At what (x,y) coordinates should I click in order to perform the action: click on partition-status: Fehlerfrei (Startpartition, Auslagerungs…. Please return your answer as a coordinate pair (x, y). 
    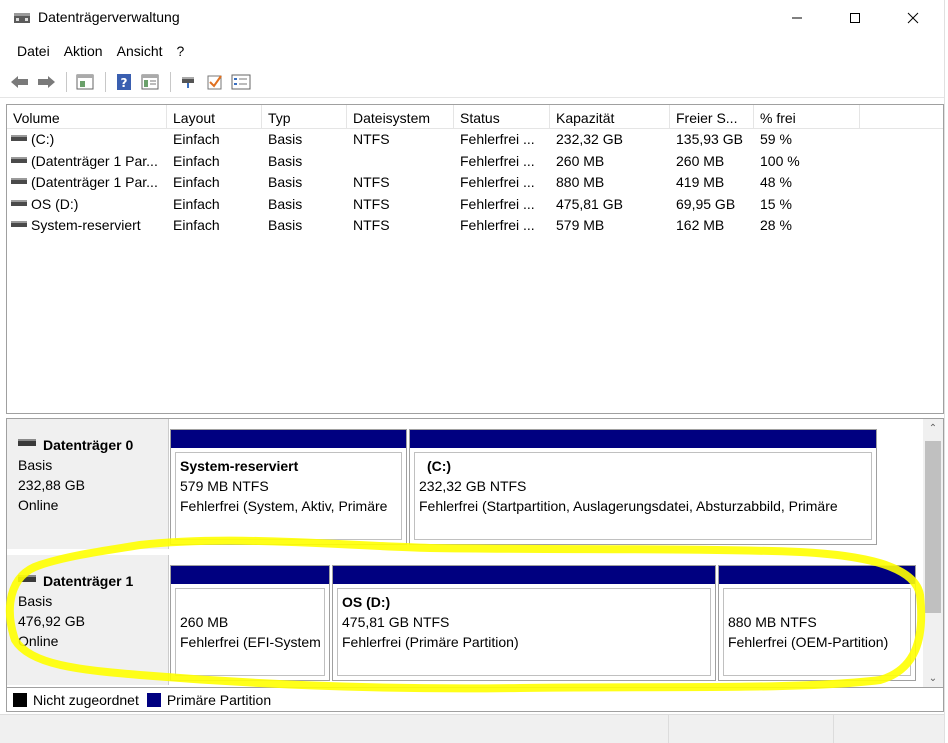
    Looking at the image, I should click on (628, 506).